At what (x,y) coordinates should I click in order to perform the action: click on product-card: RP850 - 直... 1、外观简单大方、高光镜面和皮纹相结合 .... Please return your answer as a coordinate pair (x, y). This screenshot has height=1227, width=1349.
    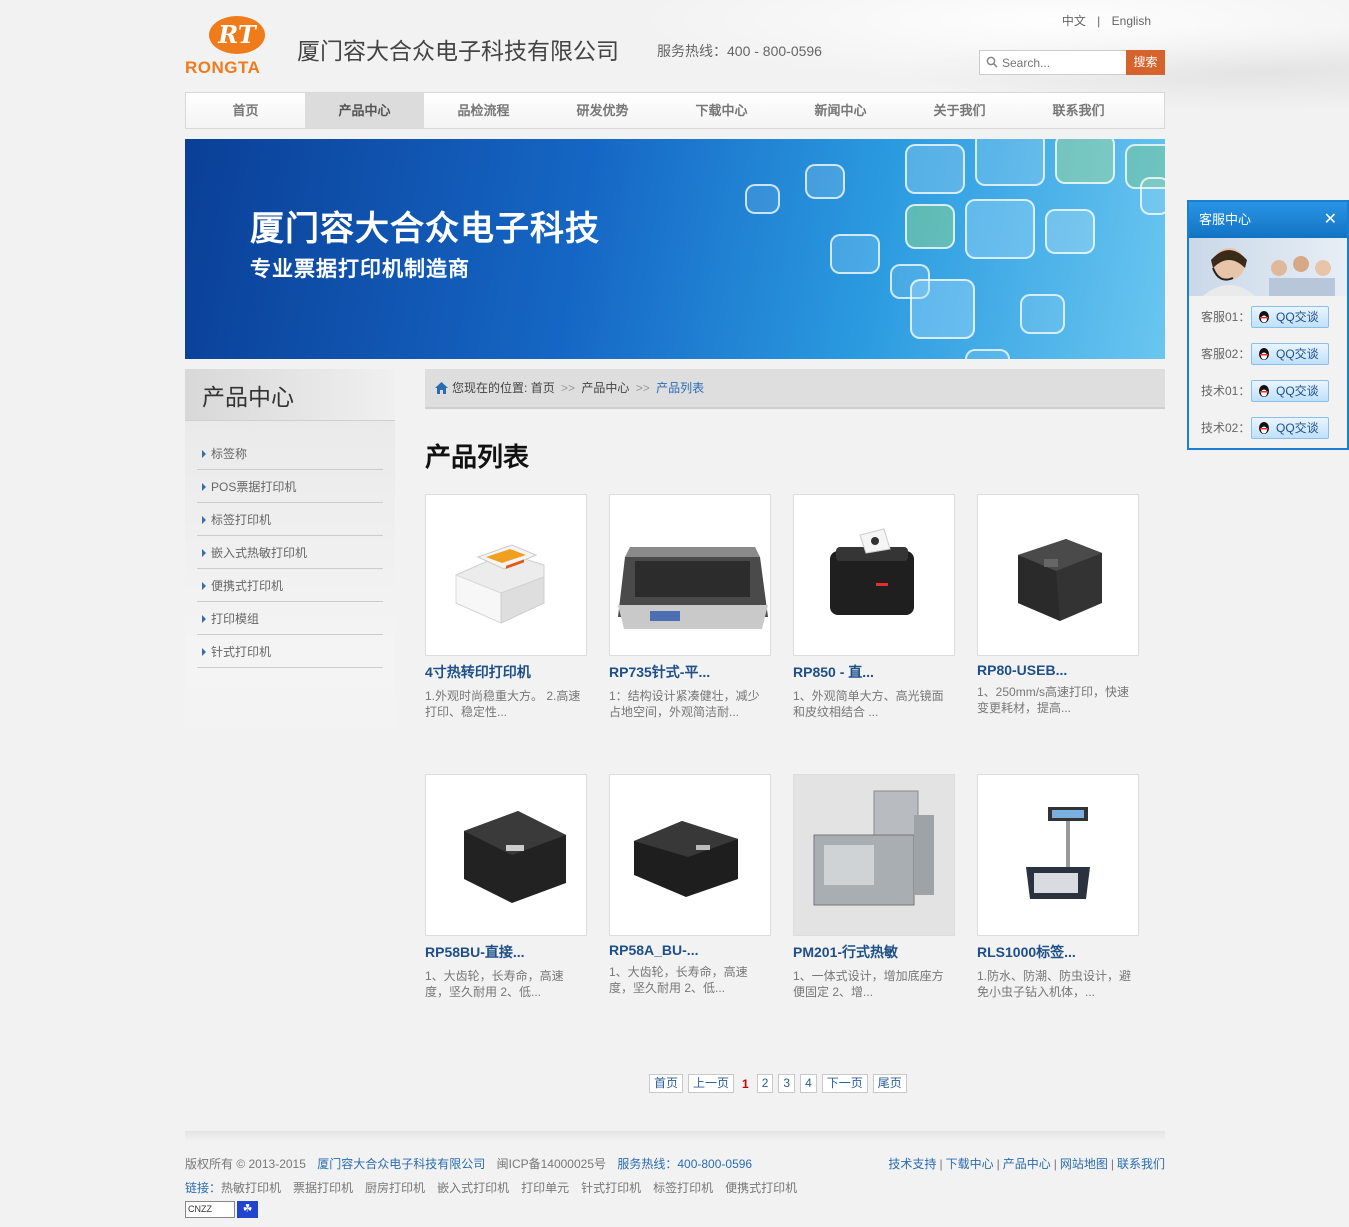
    Looking at the image, I should click on (874, 607).